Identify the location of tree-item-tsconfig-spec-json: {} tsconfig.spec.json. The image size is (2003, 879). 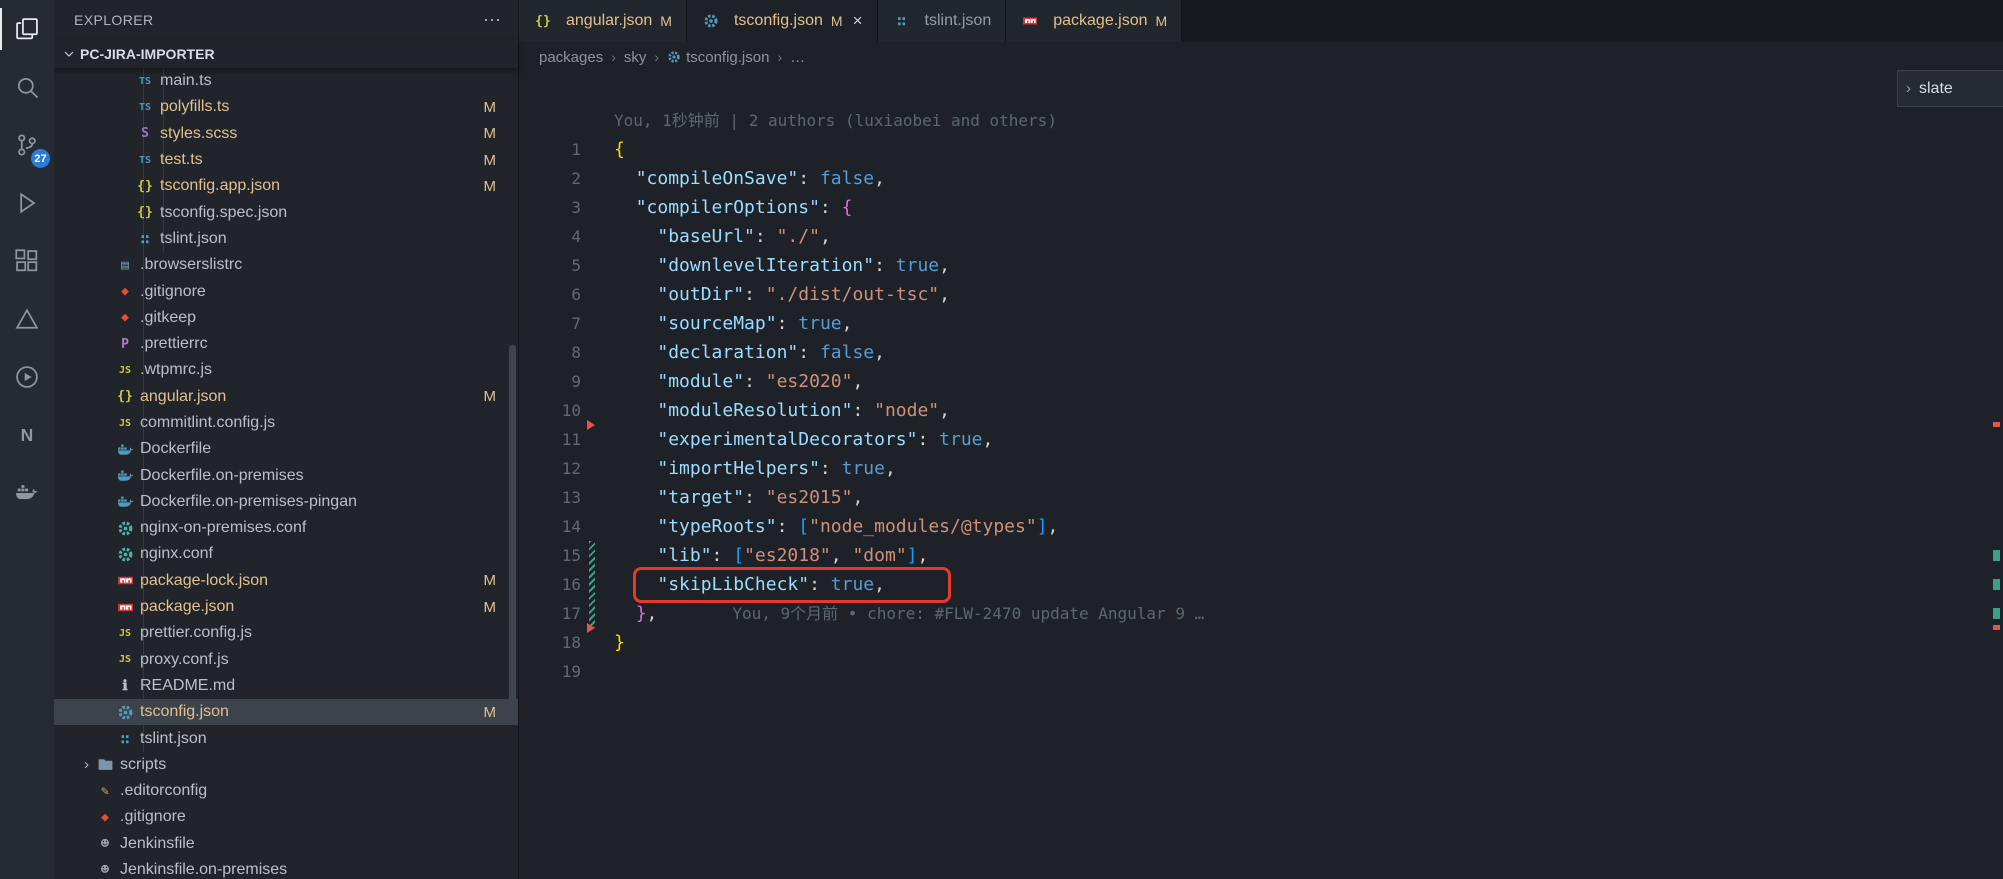
(286, 212).